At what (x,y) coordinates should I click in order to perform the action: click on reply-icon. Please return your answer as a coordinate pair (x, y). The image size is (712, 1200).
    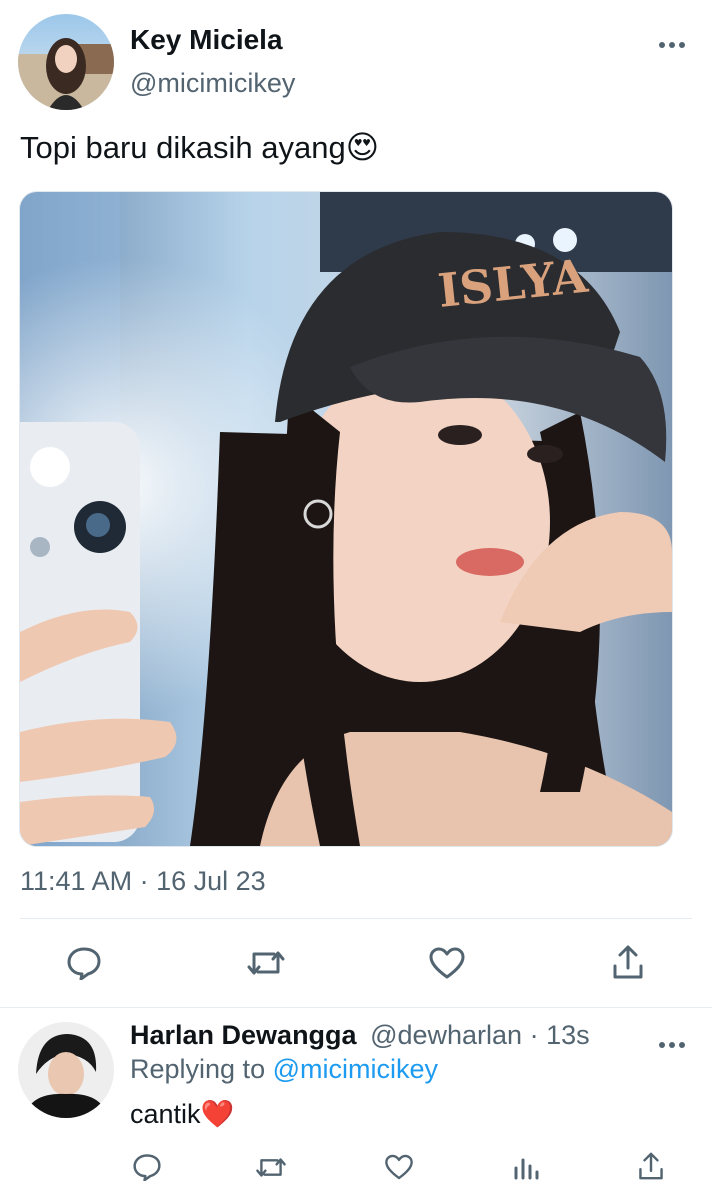
    Looking at the image, I should click on (84, 963).